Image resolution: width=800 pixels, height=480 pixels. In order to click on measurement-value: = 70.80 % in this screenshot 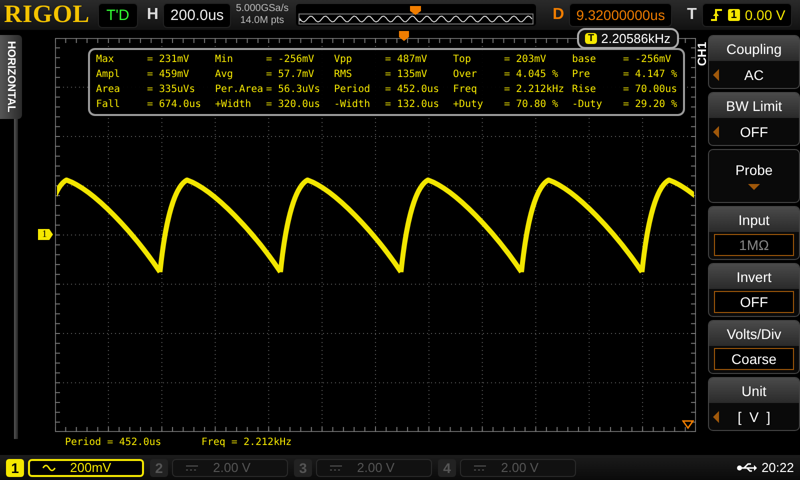, I will do `click(532, 105)`.